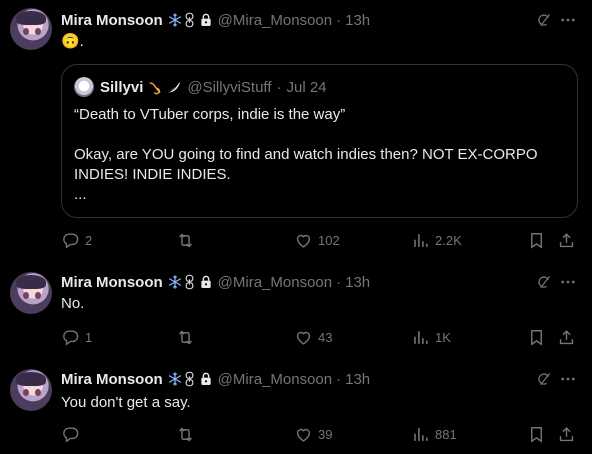 The height and width of the screenshot is (454, 592). What do you see at coordinates (448, 240) in the screenshot?
I see `views-count: 2.2K` at bounding box center [448, 240].